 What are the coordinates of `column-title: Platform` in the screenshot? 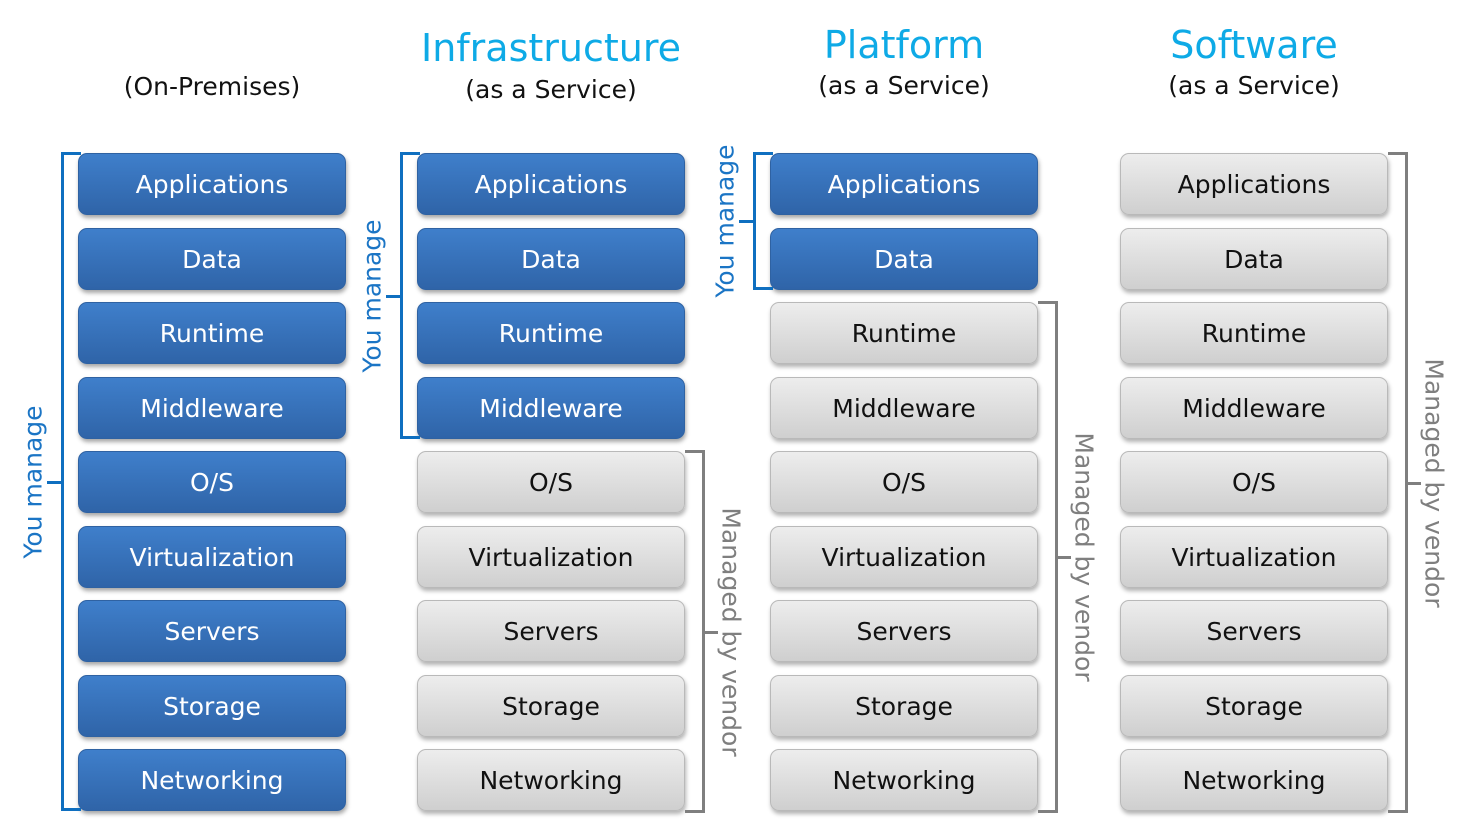 It's located at (904, 45).